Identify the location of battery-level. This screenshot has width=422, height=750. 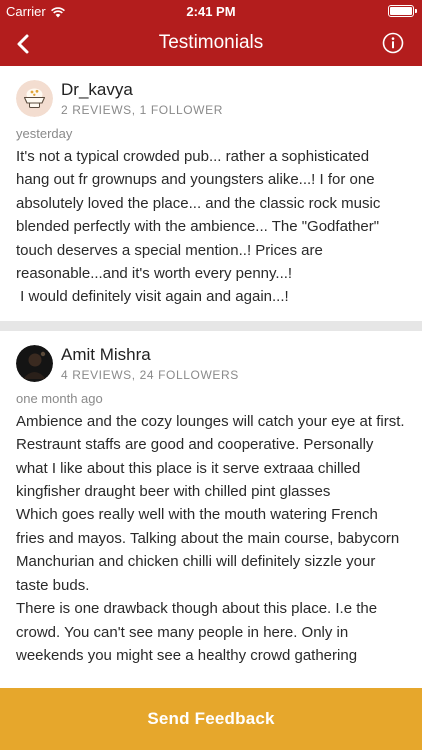
(401, 11).